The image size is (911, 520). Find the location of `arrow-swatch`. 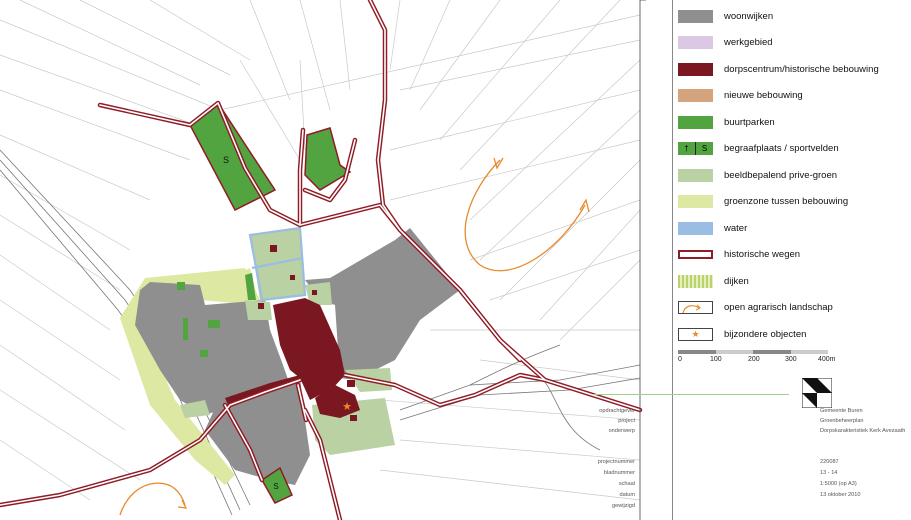

arrow-swatch is located at coordinates (695, 307).